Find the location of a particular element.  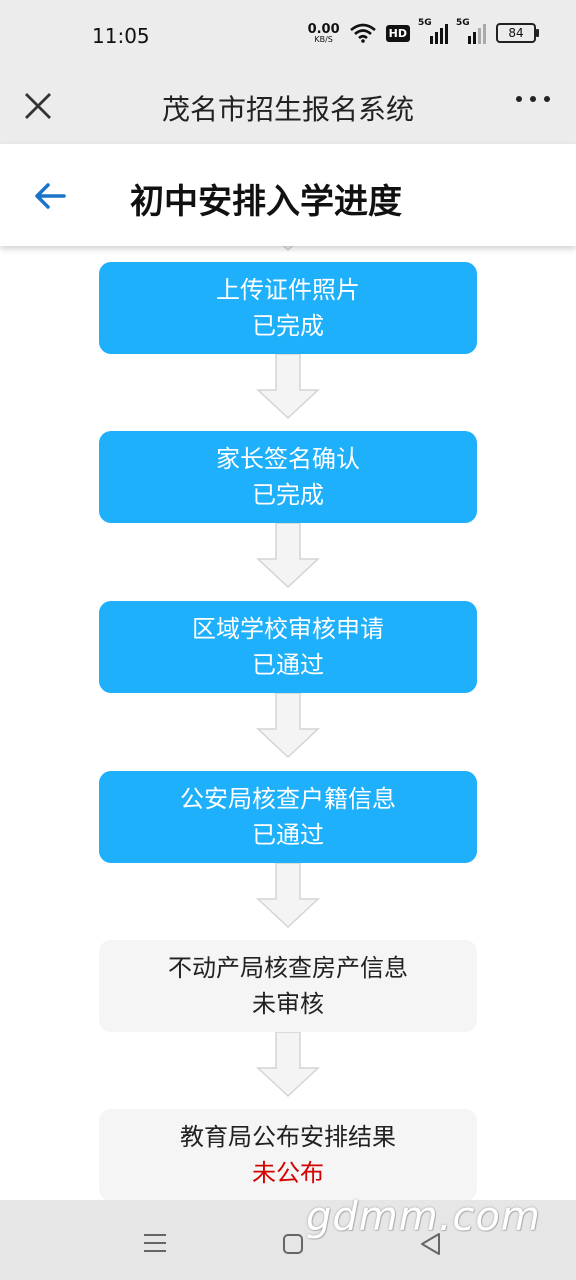

page-title: 初中安排入学进度 is located at coordinates (266, 202).